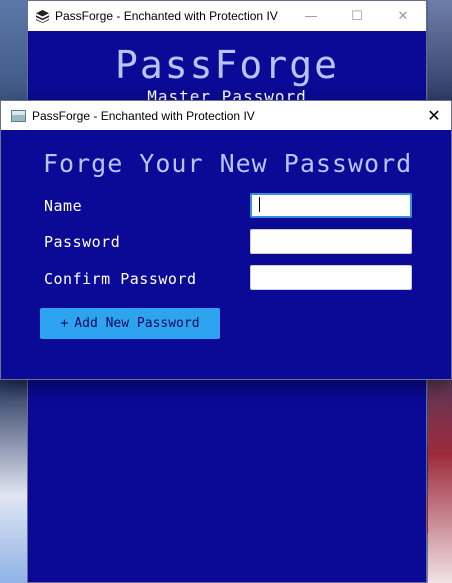  Describe the element at coordinates (331, 241) in the screenshot. I see `password-input` at that location.